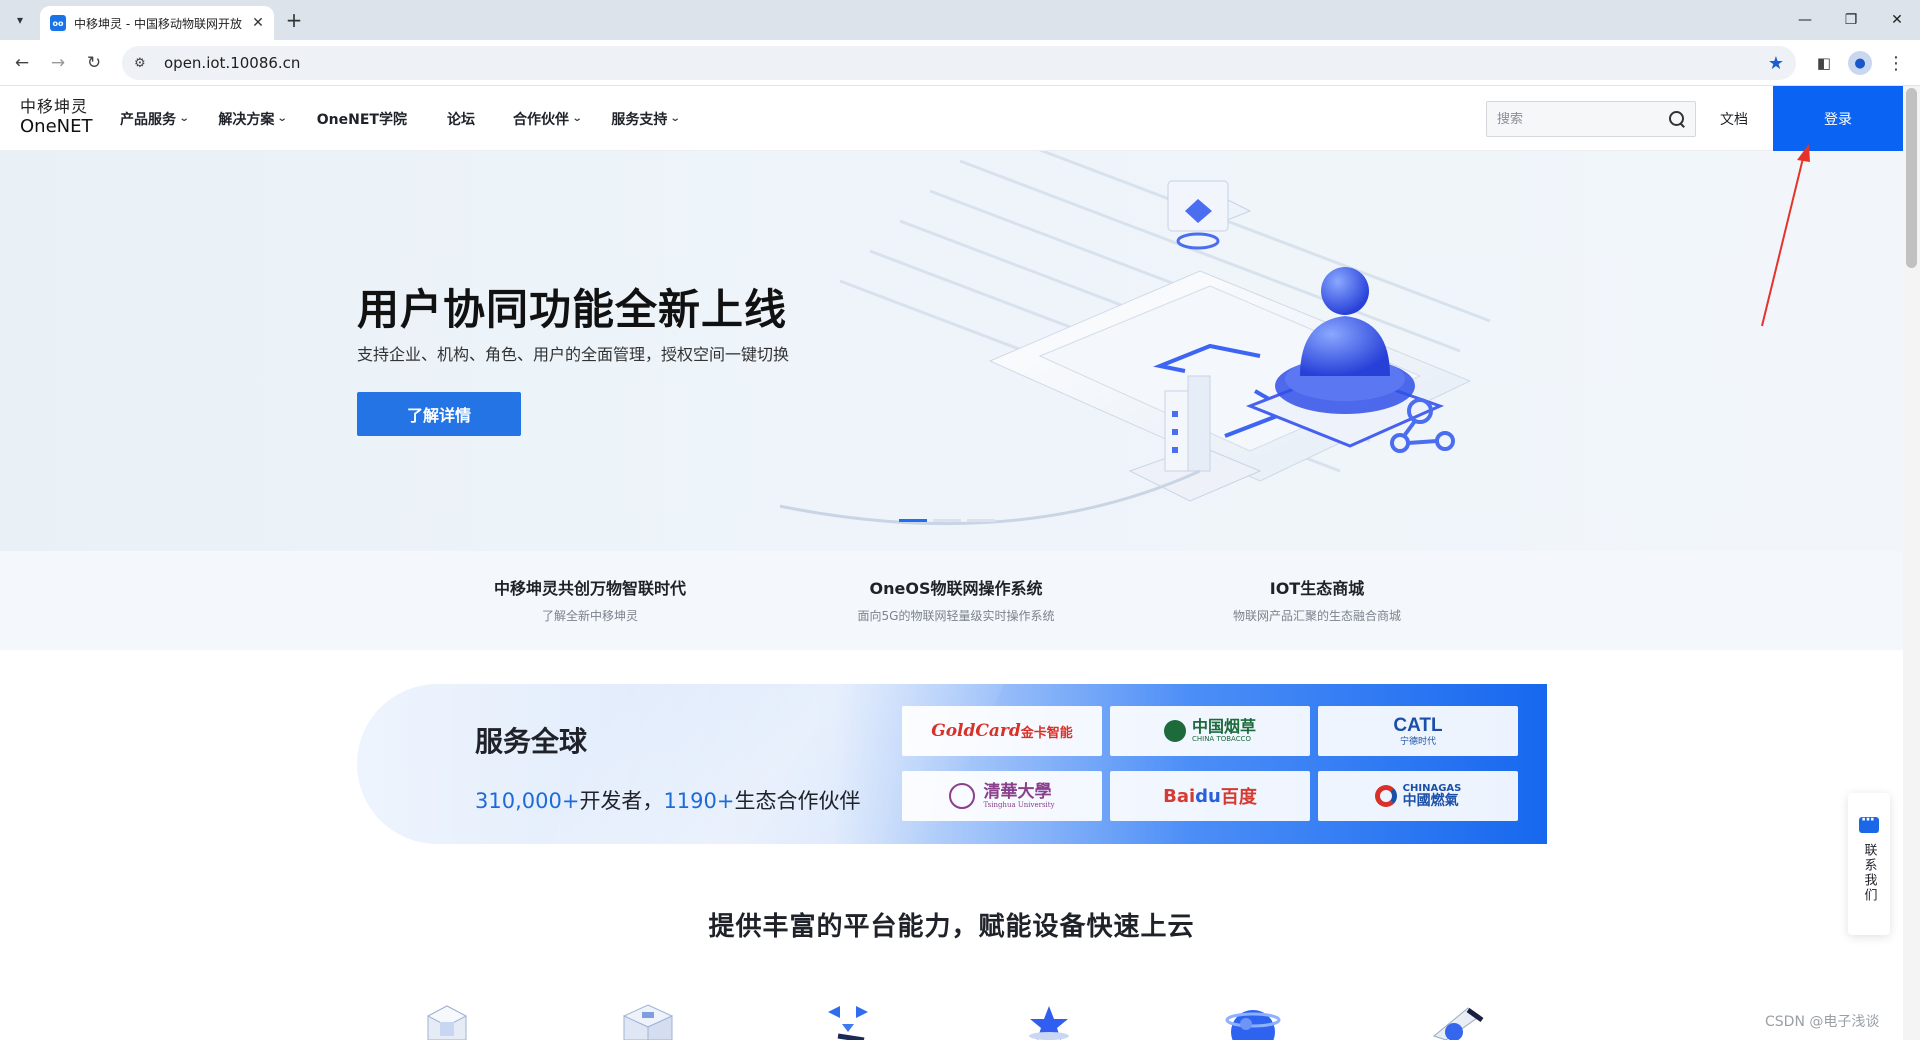  What do you see at coordinates (145, 63) in the screenshot?
I see `site-info-icon: ⚙` at bounding box center [145, 63].